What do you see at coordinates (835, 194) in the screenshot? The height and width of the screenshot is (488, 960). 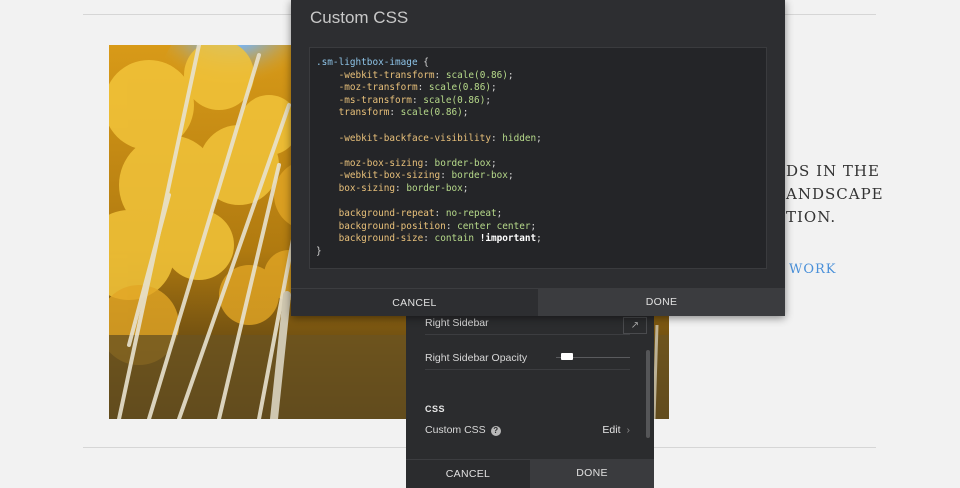 I see `intro-text-line: ANDSCAPE` at bounding box center [835, 194].